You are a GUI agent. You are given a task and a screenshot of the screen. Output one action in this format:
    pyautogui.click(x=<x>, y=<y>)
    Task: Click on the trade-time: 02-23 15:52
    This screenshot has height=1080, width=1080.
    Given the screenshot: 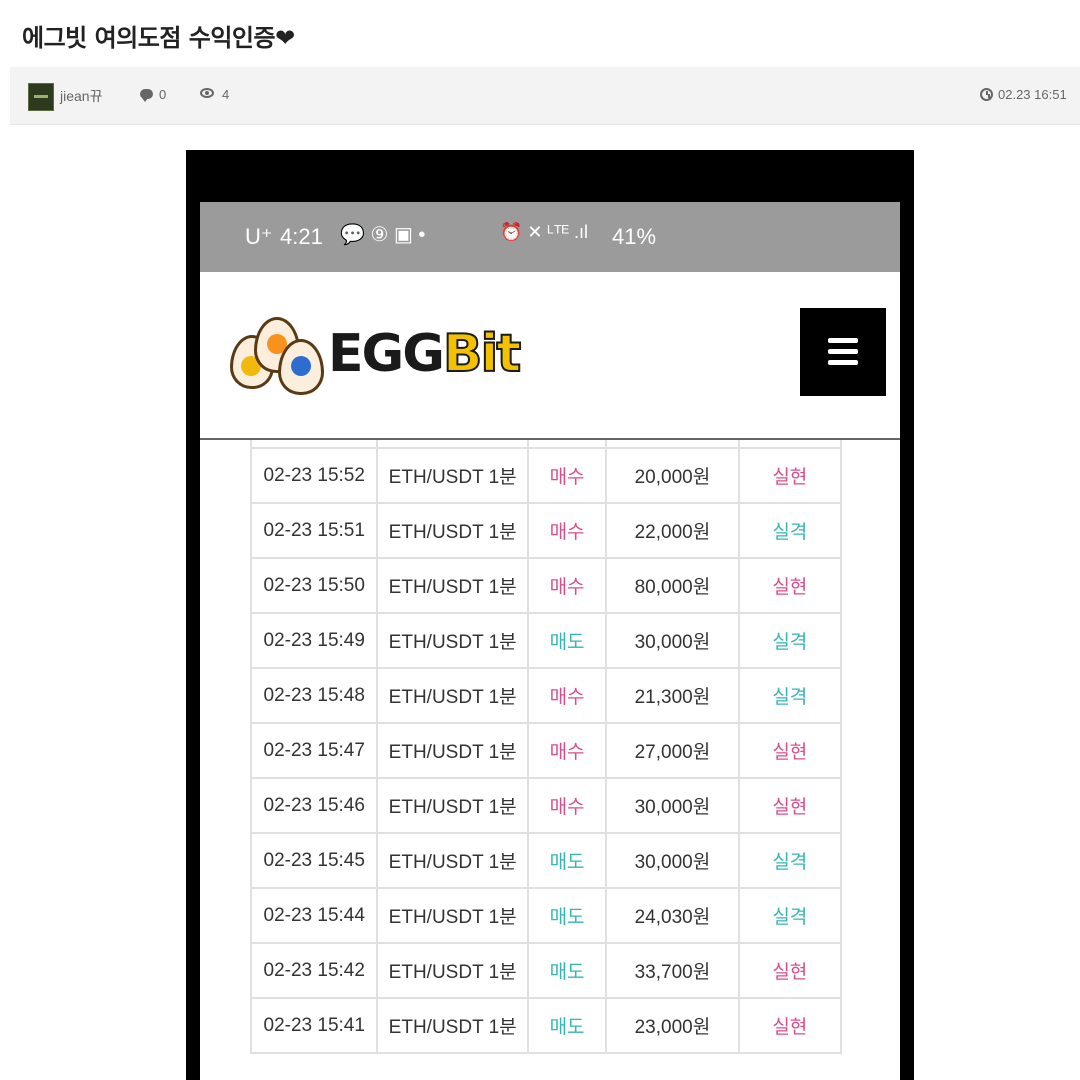 What is the action you would take?
    pyautogui.click(x=314, y=475)
    